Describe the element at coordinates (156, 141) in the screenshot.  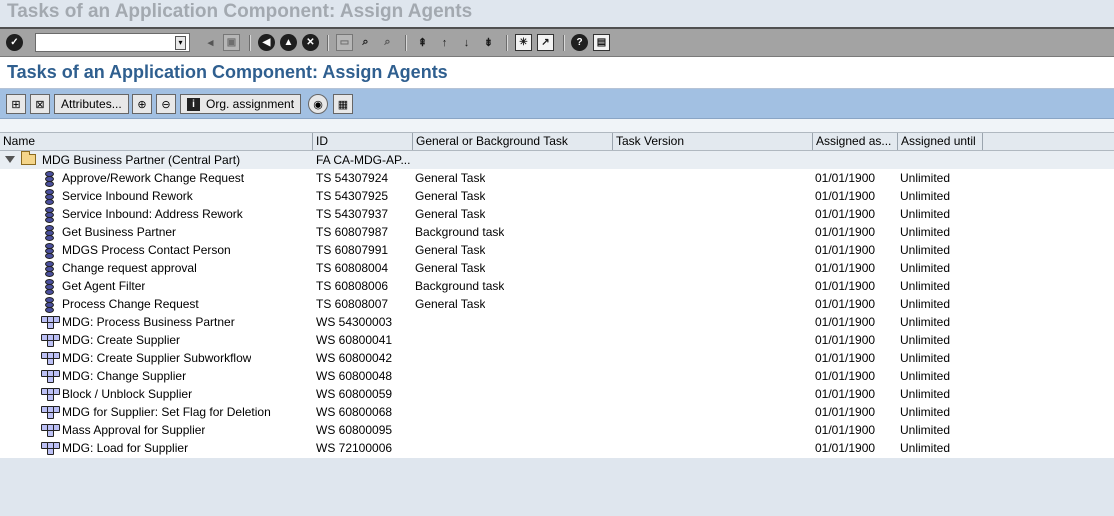
I see `column-header-name: Name` at that location.